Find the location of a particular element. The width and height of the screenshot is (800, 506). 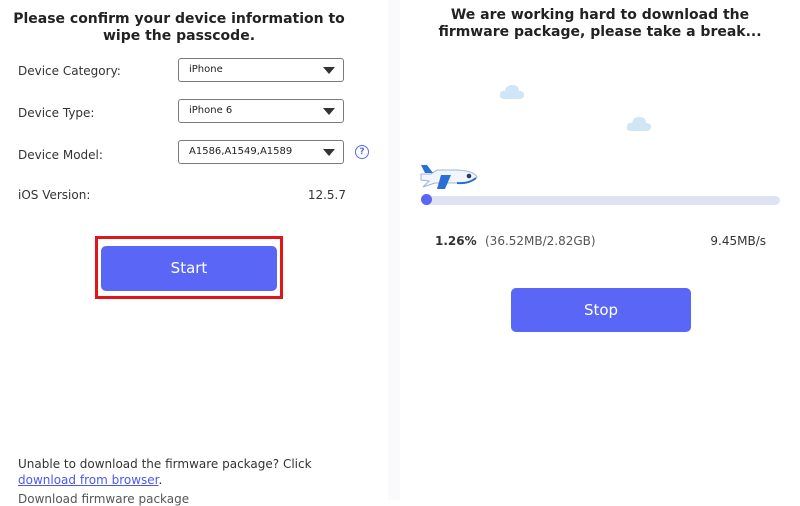

device-model-select: A1586,A1549,A1589 is located at coordinates (261, 152).